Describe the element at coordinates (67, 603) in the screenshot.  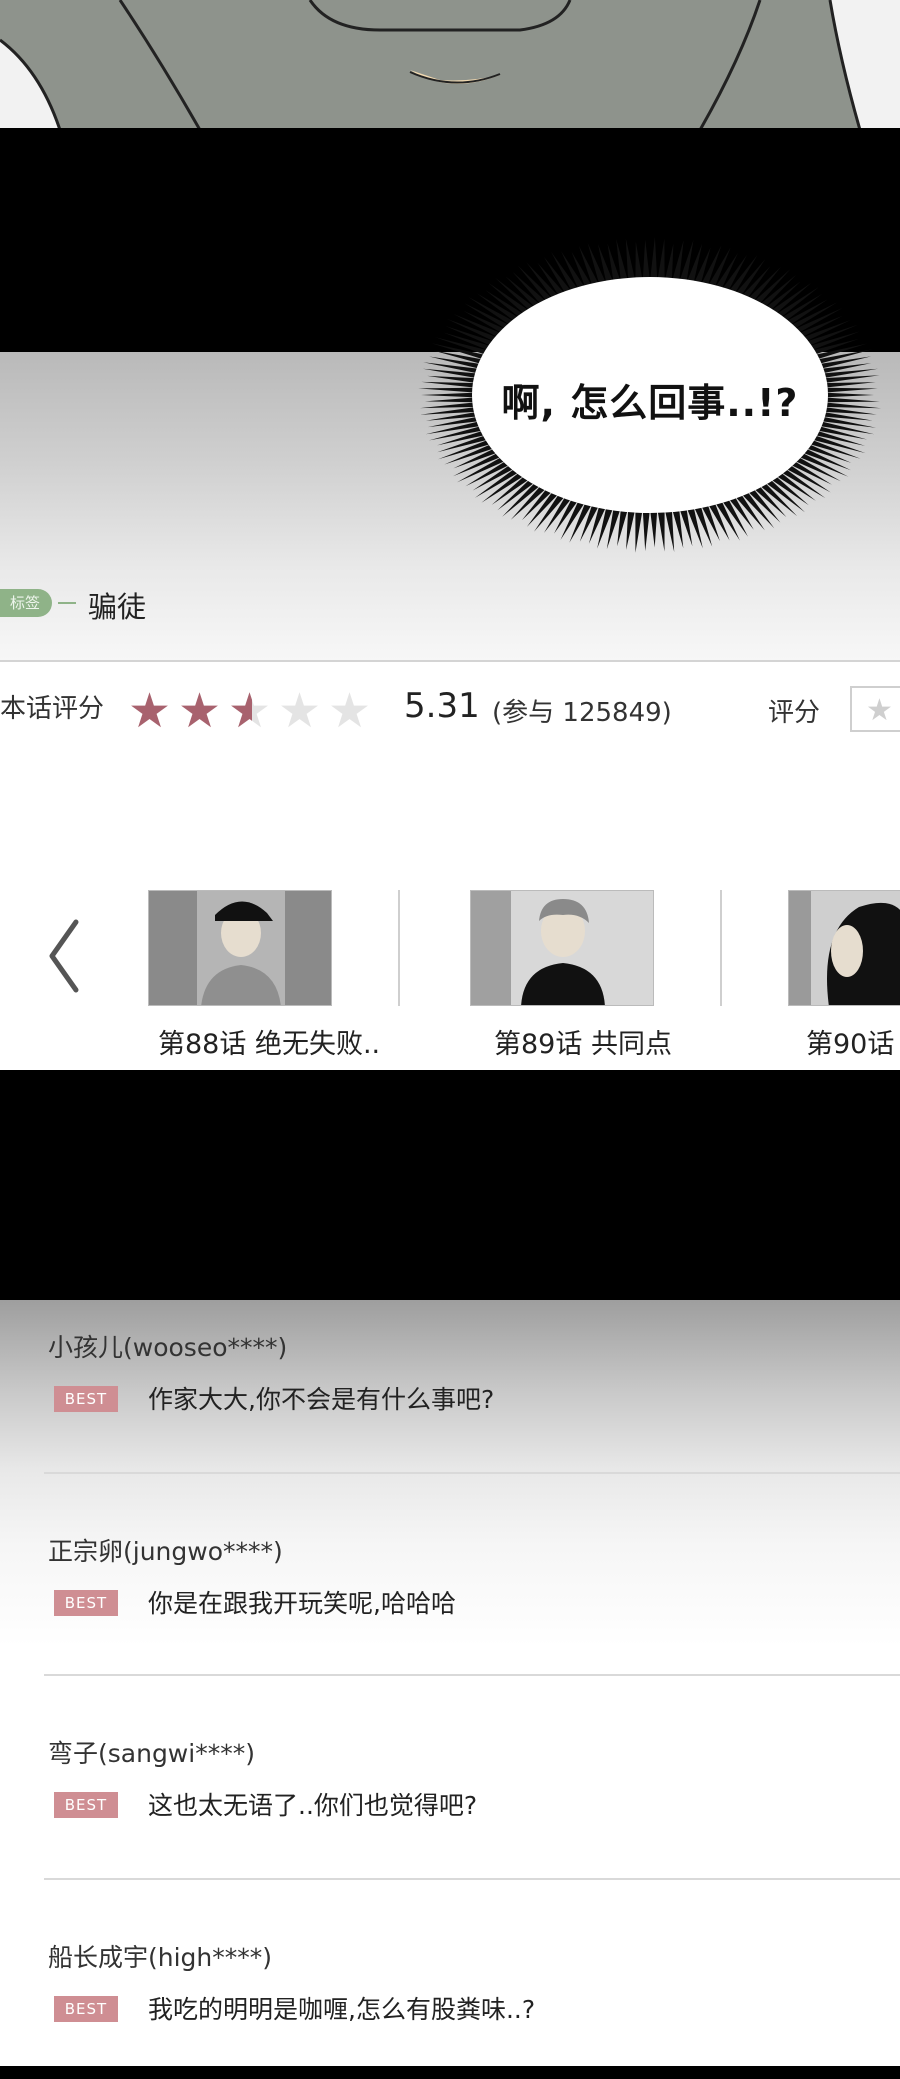
I see `tag-connector` at that location.